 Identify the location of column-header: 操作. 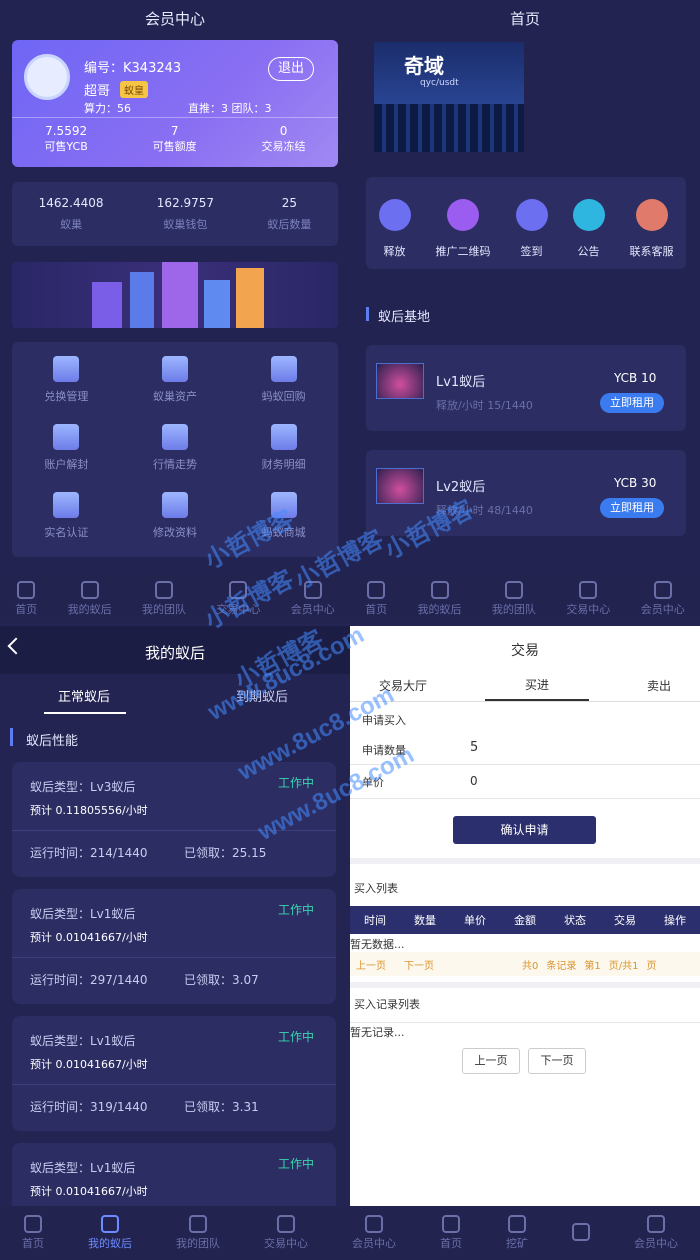
(675, 920).